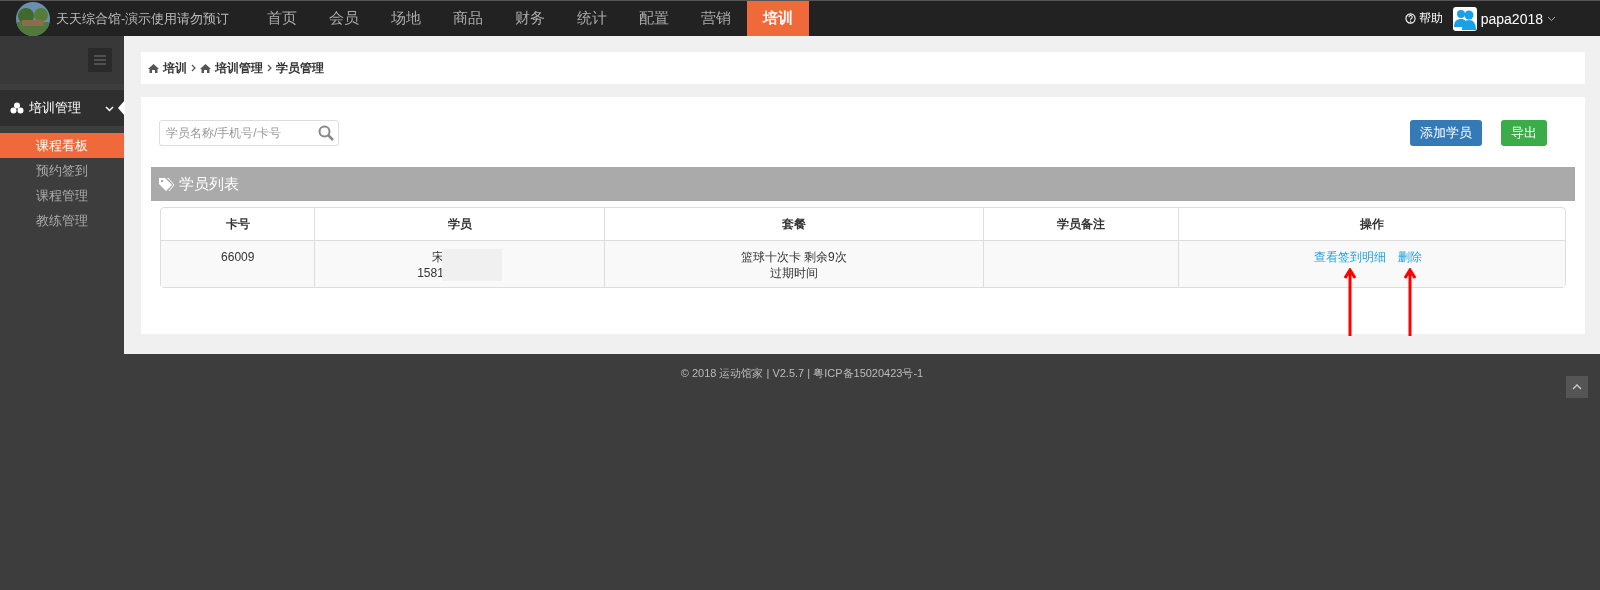  I want to click on user-menu: papa2018, so click(1504, 18).